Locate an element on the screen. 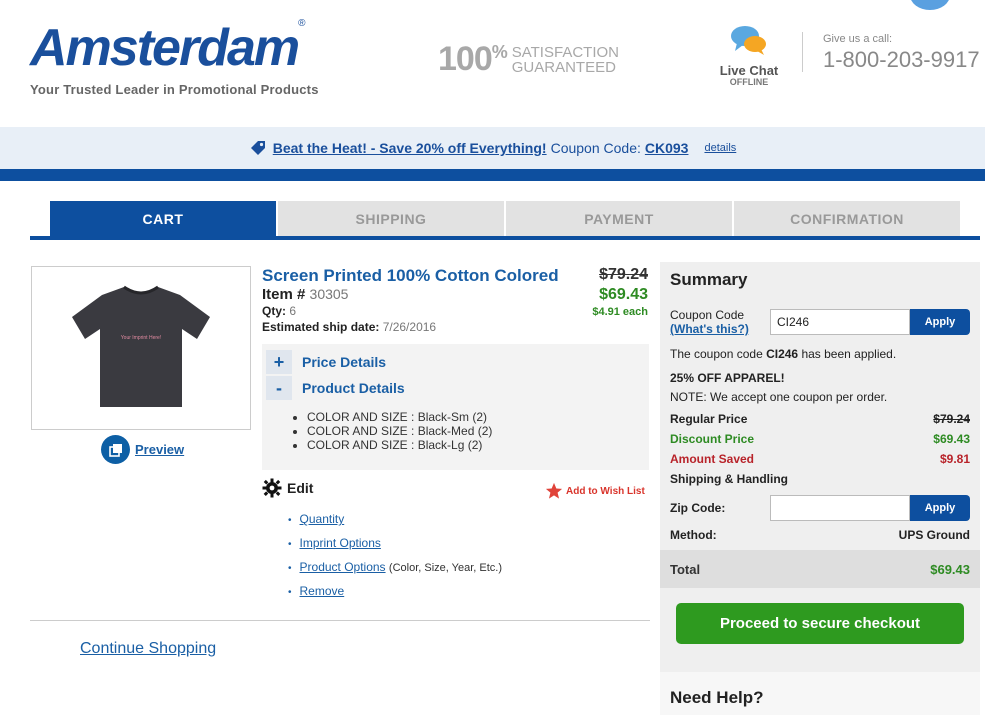 The width and height of the screenshot is (985, 715). total-label: Total is located at coordinates (685, 569).